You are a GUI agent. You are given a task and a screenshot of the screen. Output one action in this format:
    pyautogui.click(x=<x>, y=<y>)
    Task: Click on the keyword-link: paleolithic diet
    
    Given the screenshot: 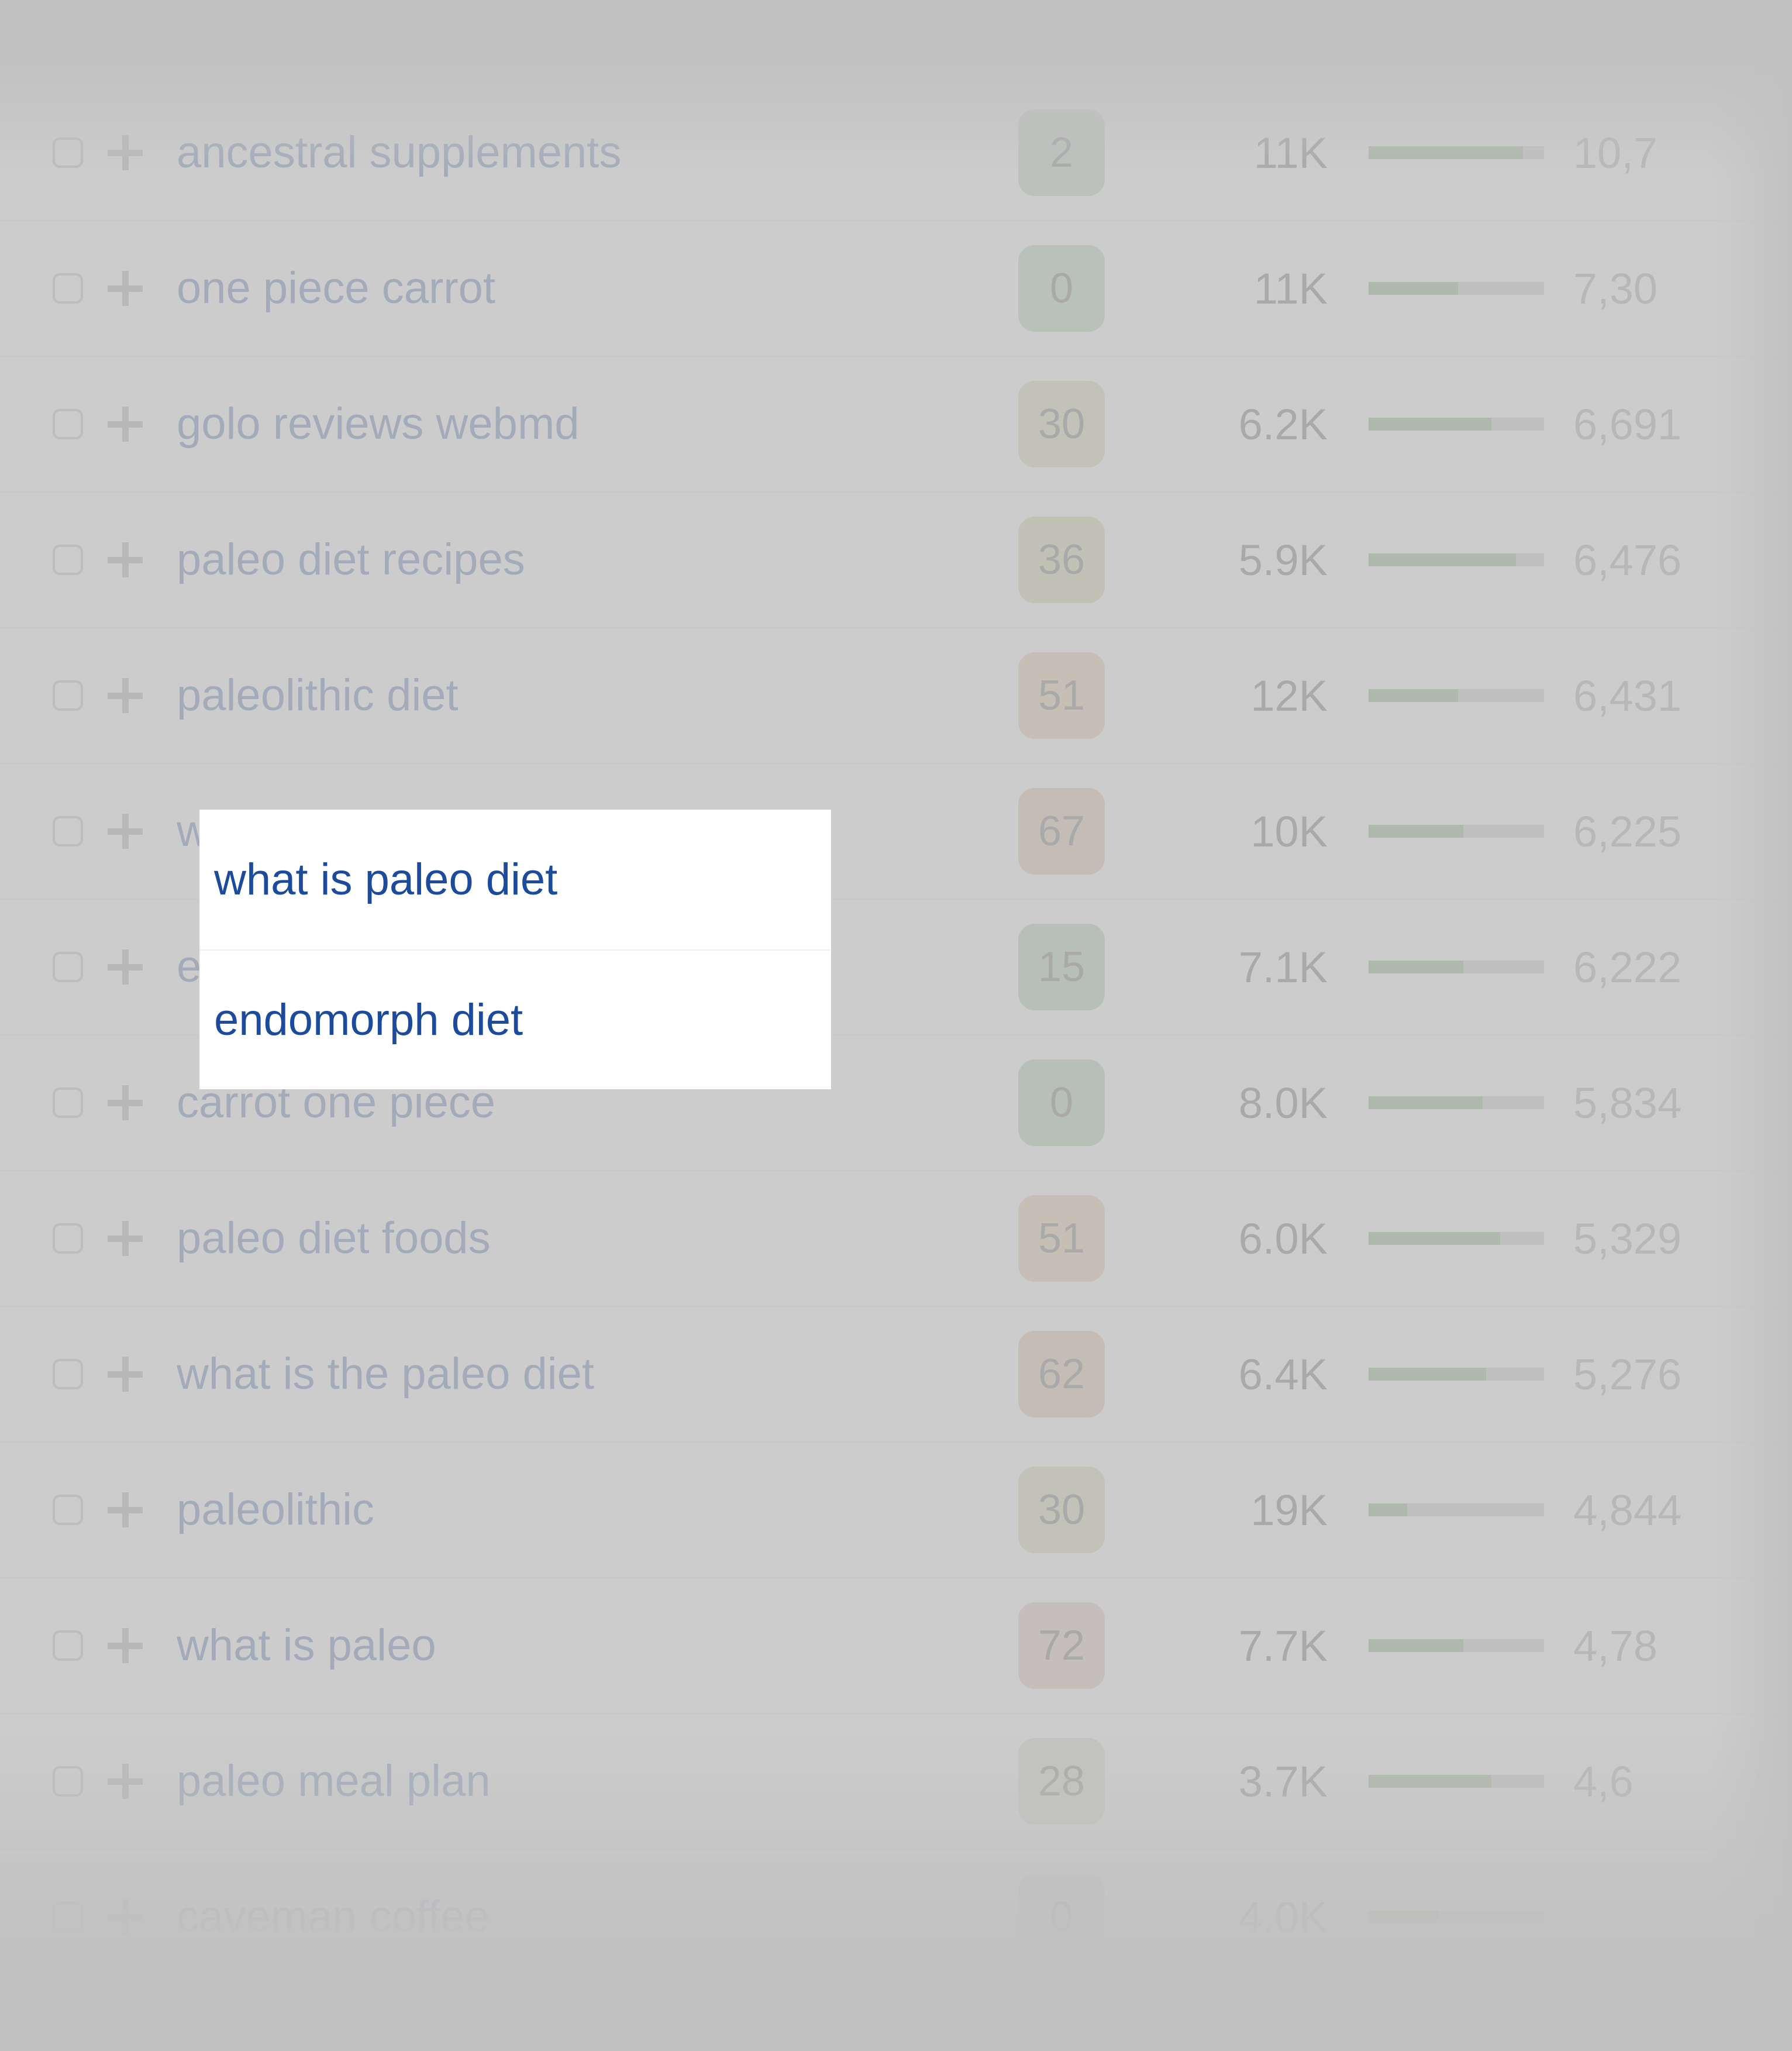 What is the action you would take?
    pyautogui.click(x=318, y=696)
    